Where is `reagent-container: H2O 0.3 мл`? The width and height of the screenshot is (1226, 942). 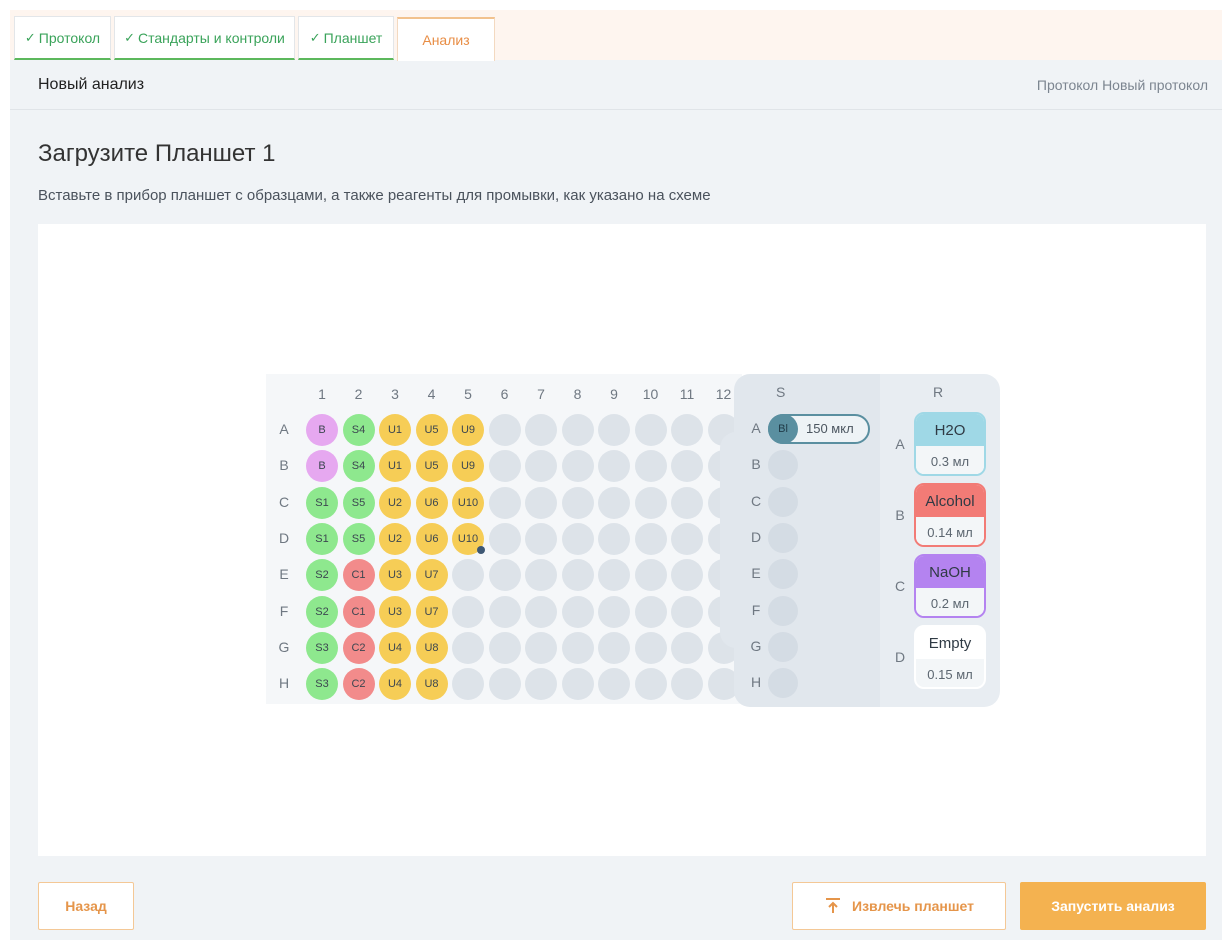
reagent-container: H2O 0.3 мл is located at coordinates (950, 444).